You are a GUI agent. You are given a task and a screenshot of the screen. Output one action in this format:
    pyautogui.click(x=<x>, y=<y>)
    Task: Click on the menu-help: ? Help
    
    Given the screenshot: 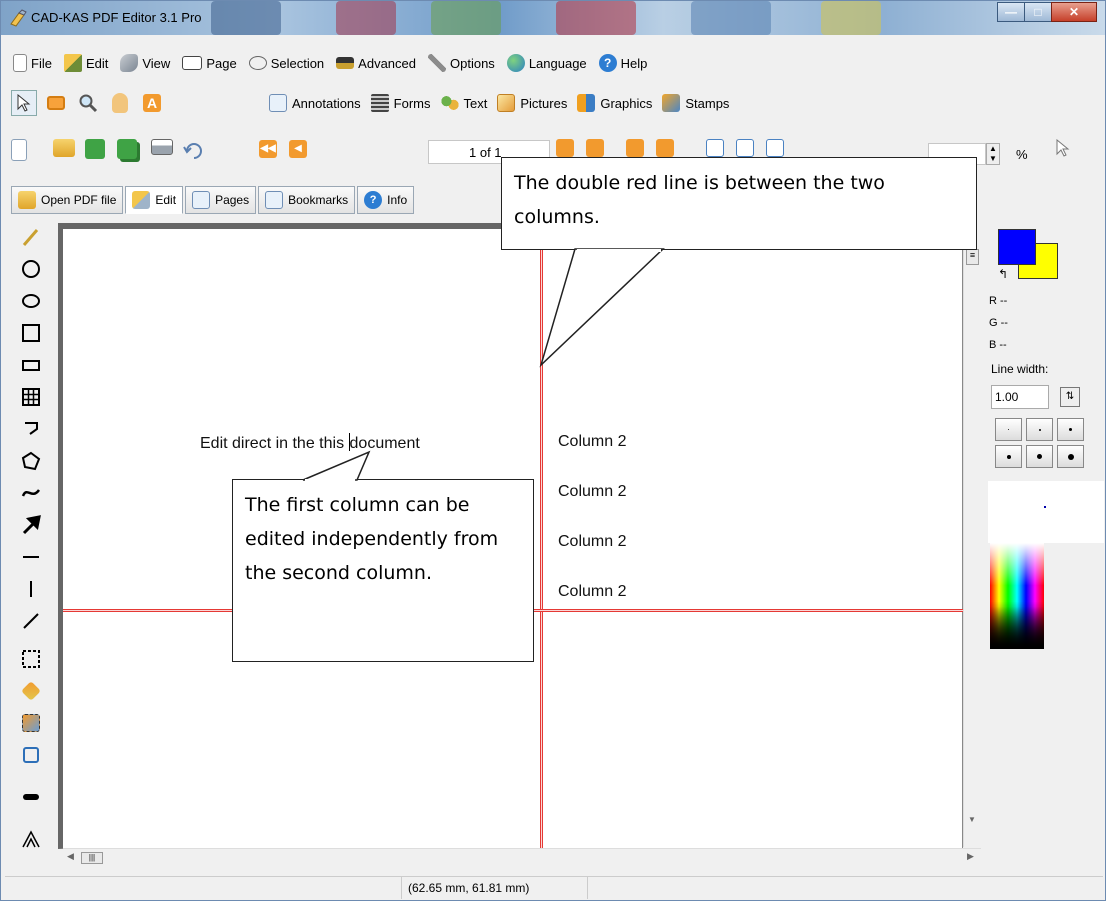 What is the action you would take?
    pyautogui.click(x=623, y=63)
    